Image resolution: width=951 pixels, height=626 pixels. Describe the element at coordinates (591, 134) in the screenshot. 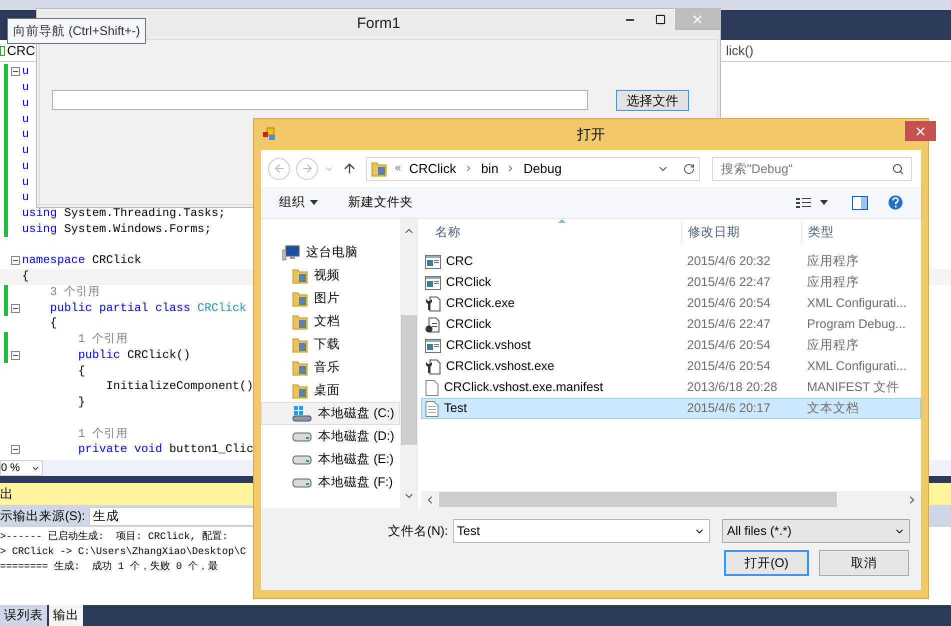

I see `dialog-title: 打开` at that location.